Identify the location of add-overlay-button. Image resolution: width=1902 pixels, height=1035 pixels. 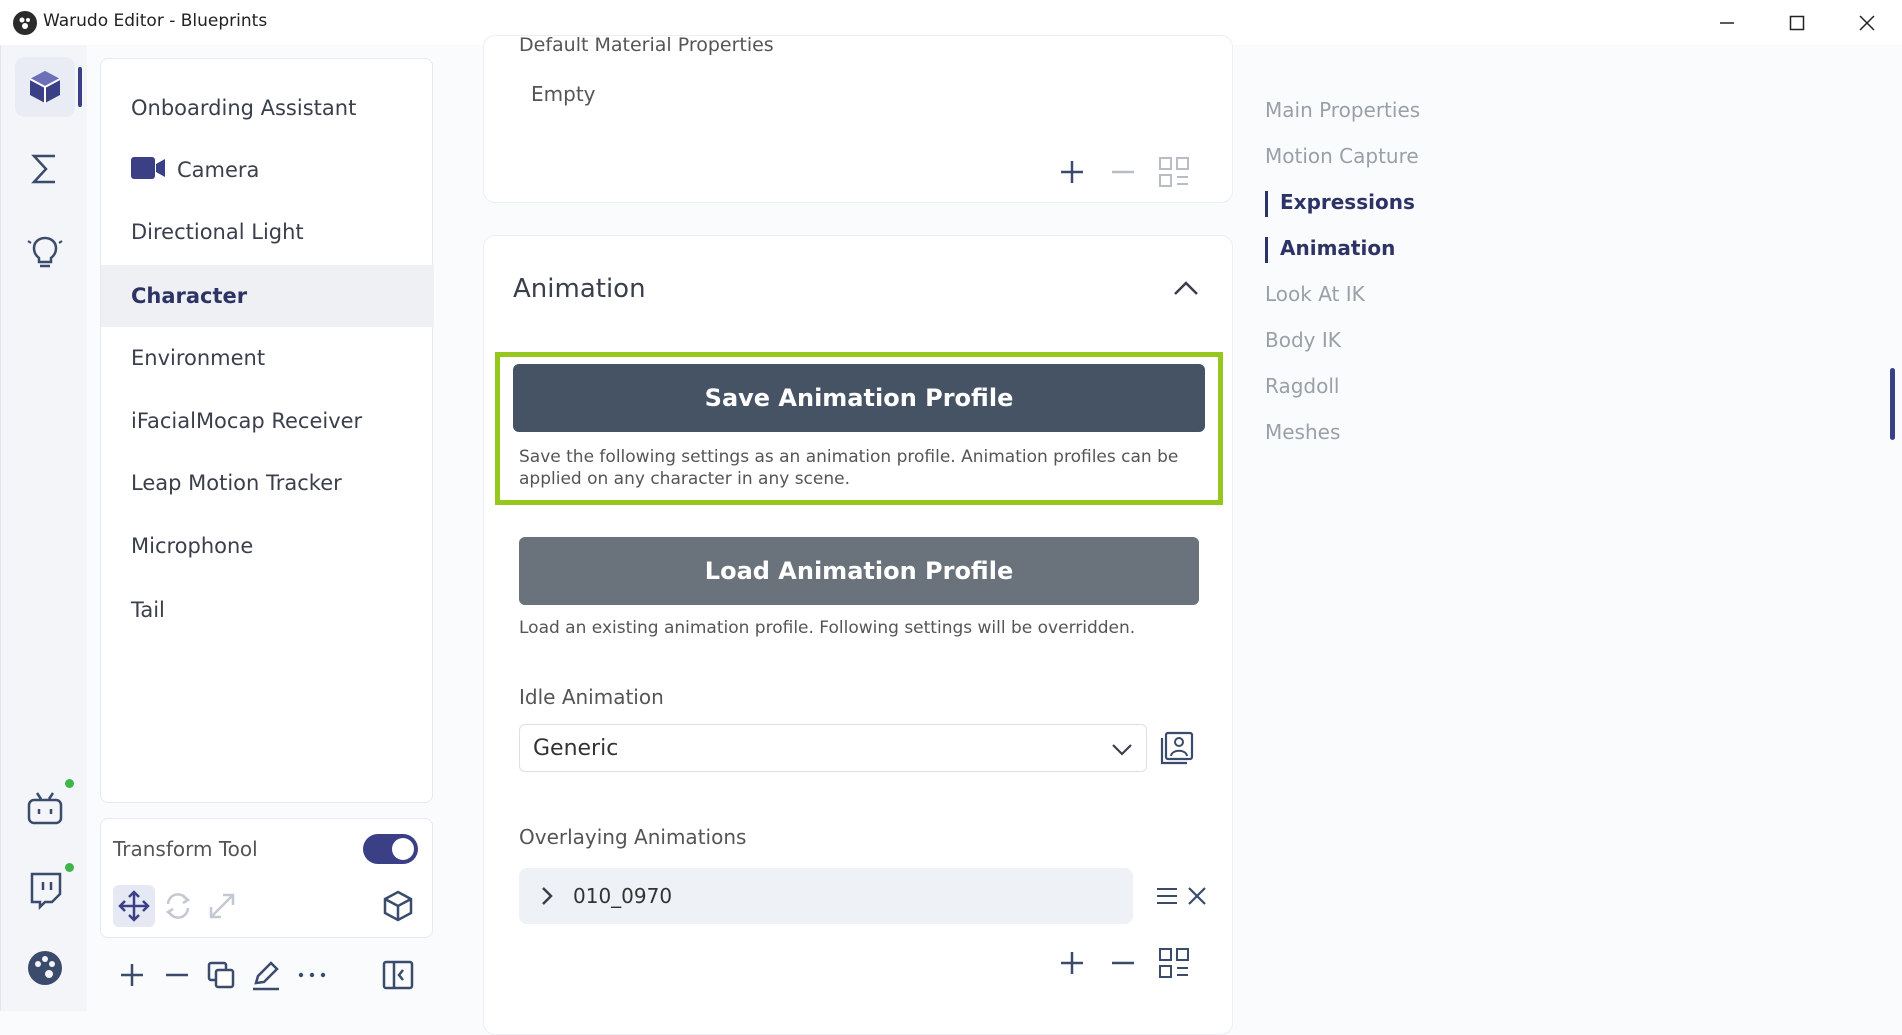
(1072, 963).